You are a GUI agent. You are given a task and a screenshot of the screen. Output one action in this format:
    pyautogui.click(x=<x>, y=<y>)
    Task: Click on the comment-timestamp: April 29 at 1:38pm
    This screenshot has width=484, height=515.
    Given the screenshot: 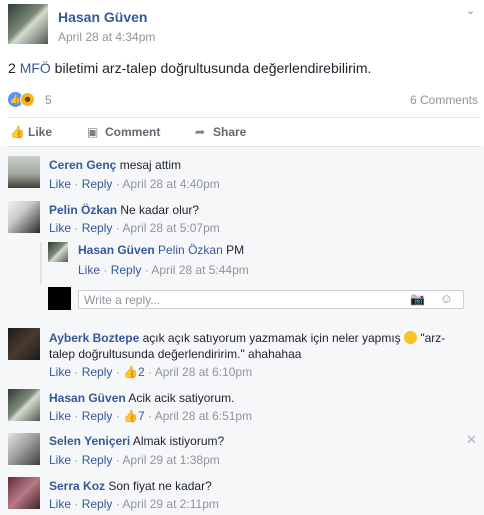 What is the action you would take?
    pyautogui.click(x=170, y=460)
    